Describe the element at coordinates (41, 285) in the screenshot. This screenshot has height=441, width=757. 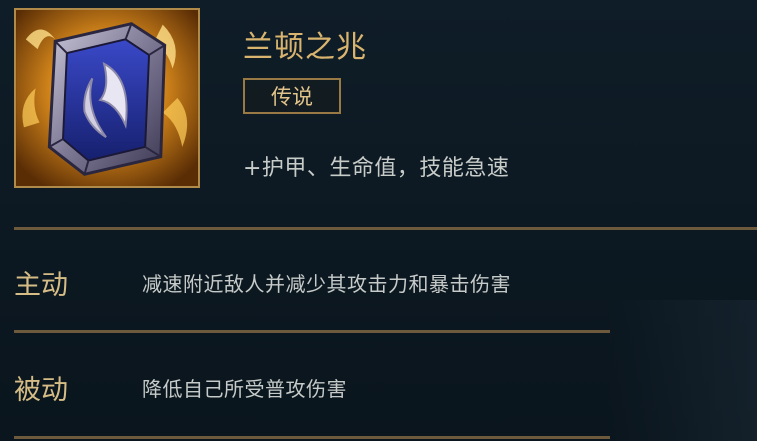
I see `active-label: 主动` at that location.